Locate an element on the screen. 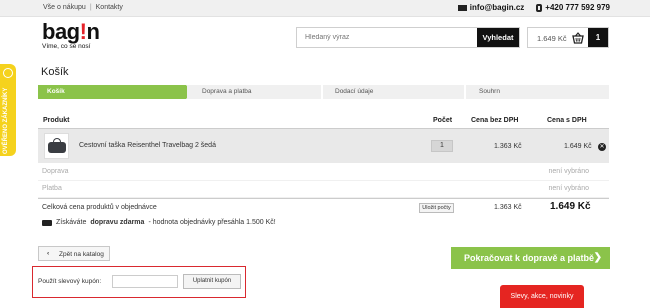 The height and width of the screenshot is (308, 650). verified-icon is located at coordinates (8, 73).